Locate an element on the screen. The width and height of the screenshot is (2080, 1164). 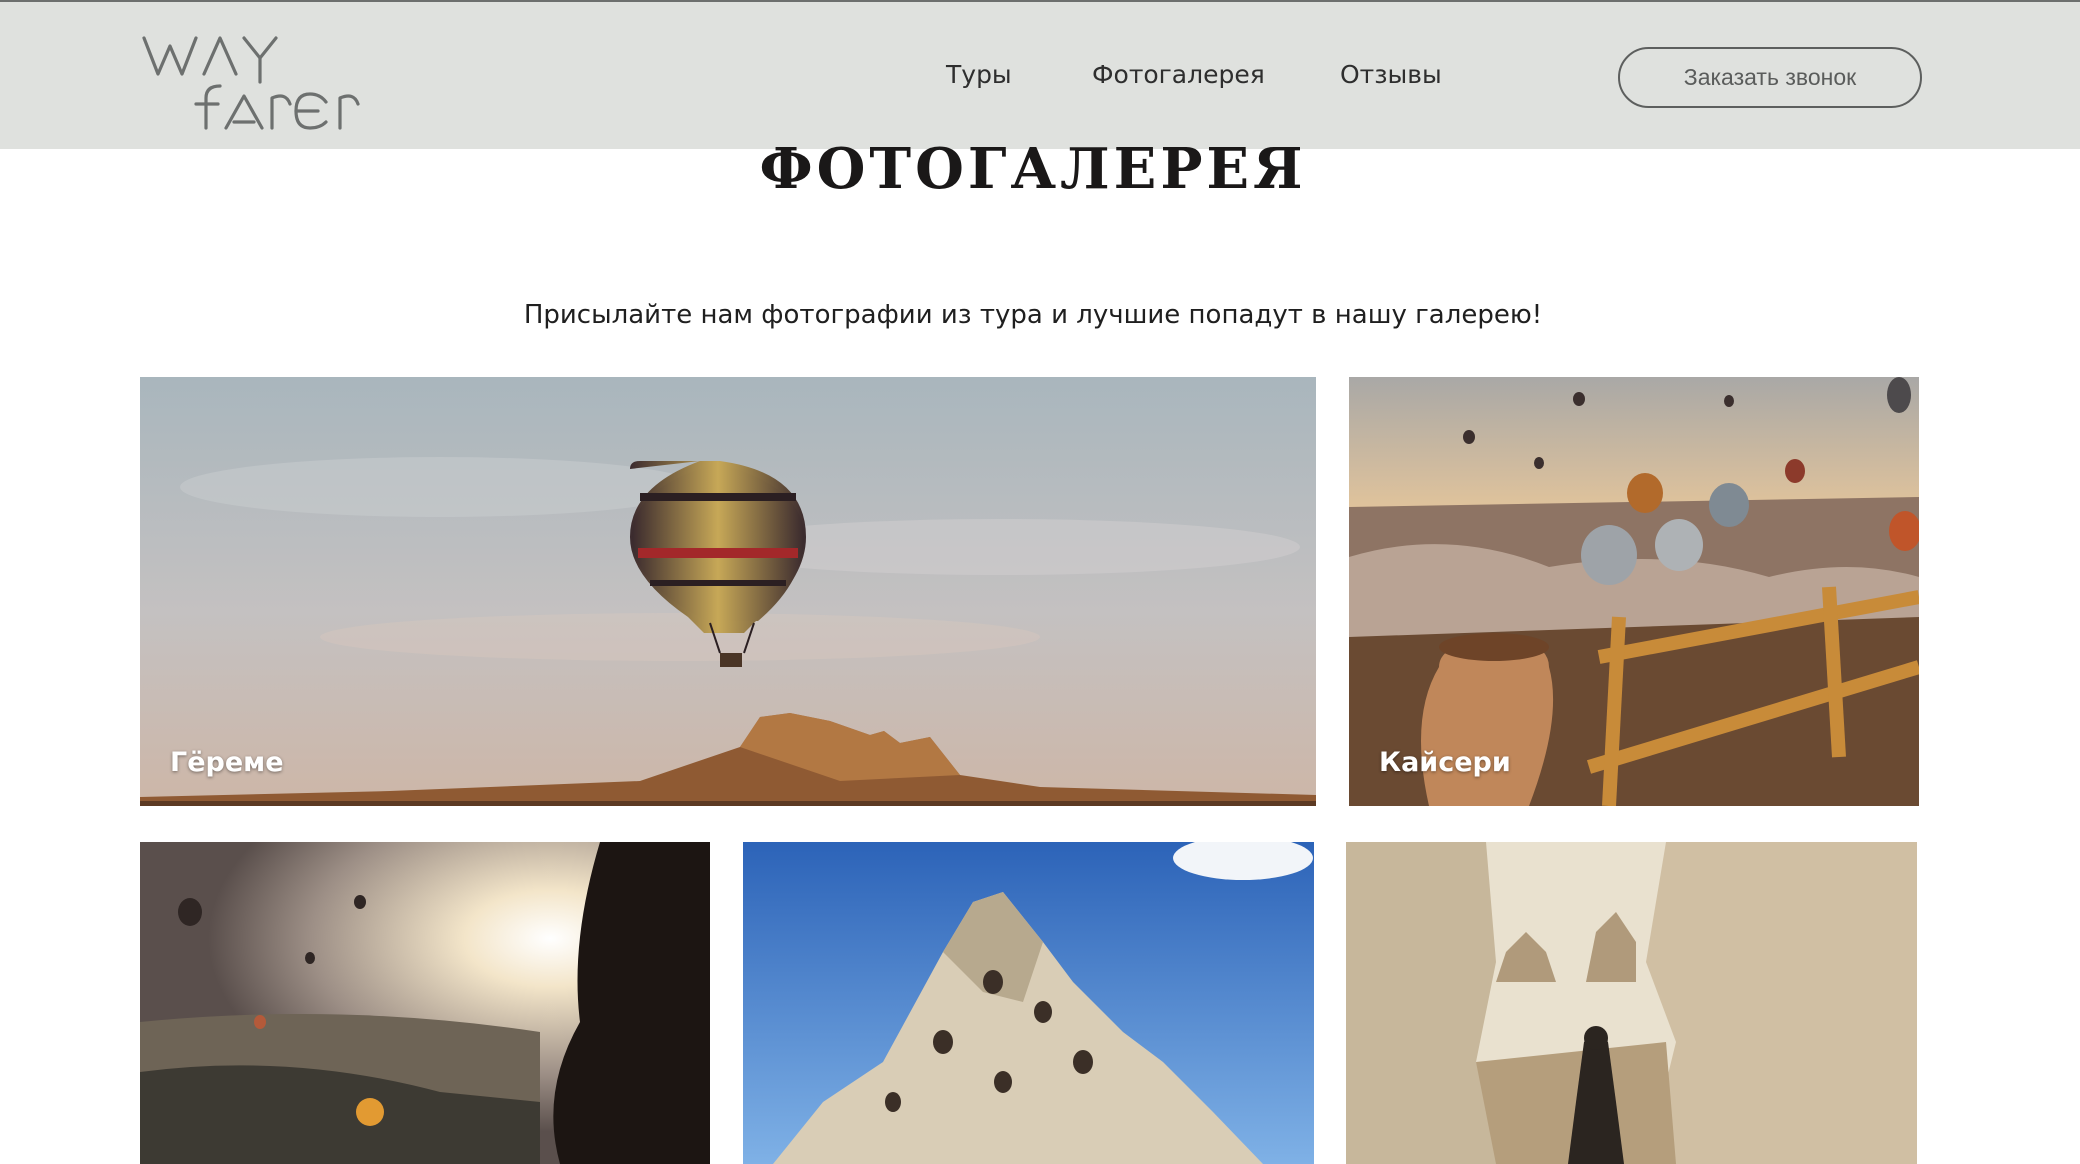
gallery-tile-cave-rock is located at coordinates (1028, 1003).